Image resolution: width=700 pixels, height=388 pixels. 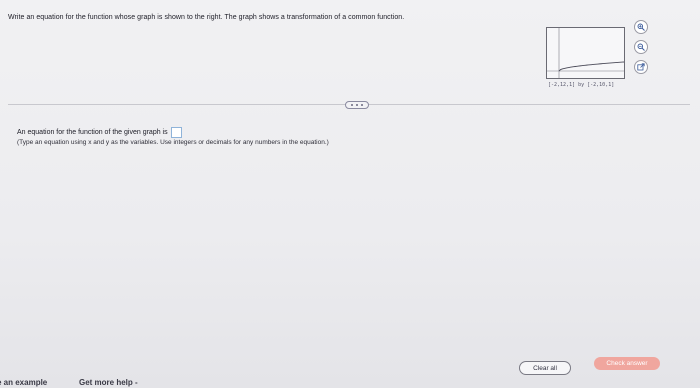 I want to click on magnifier-minus-icon, so click(x=641, y=47).